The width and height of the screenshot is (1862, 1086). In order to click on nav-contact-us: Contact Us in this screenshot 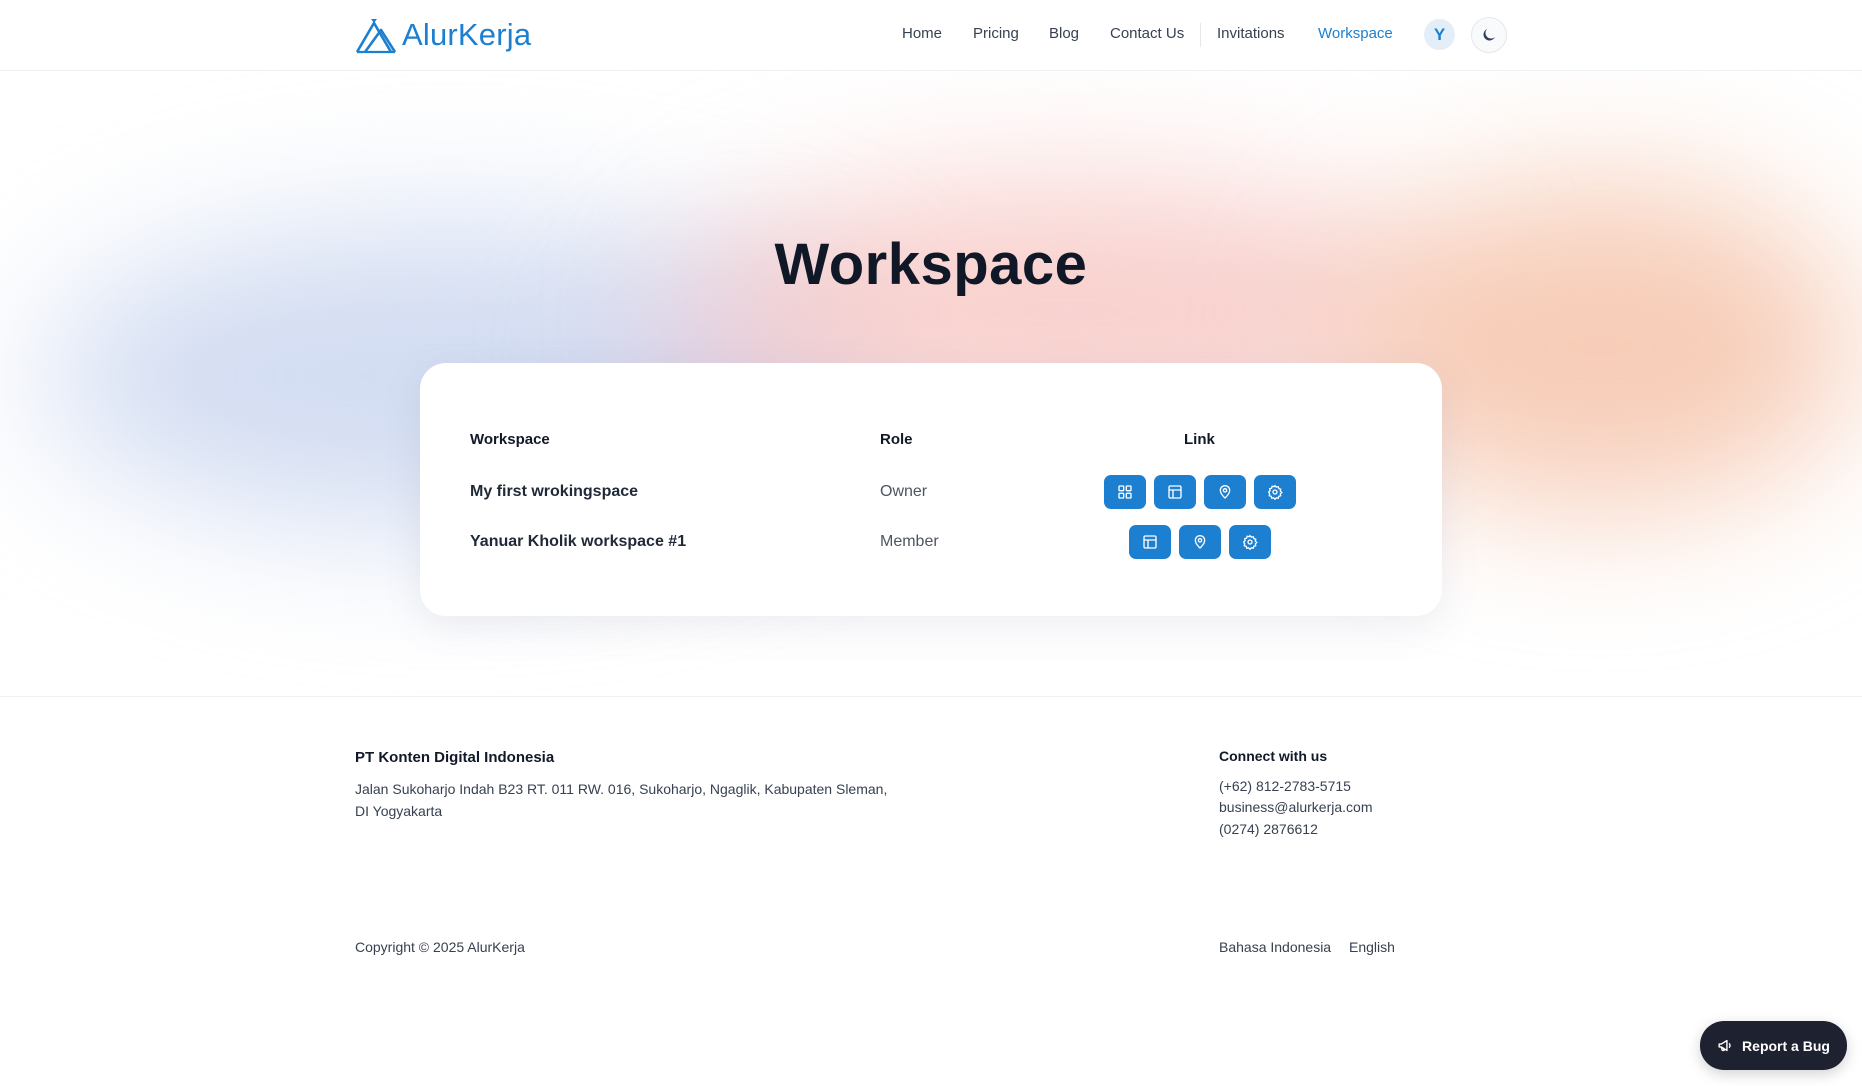, I will do `click(1147, 33)`.